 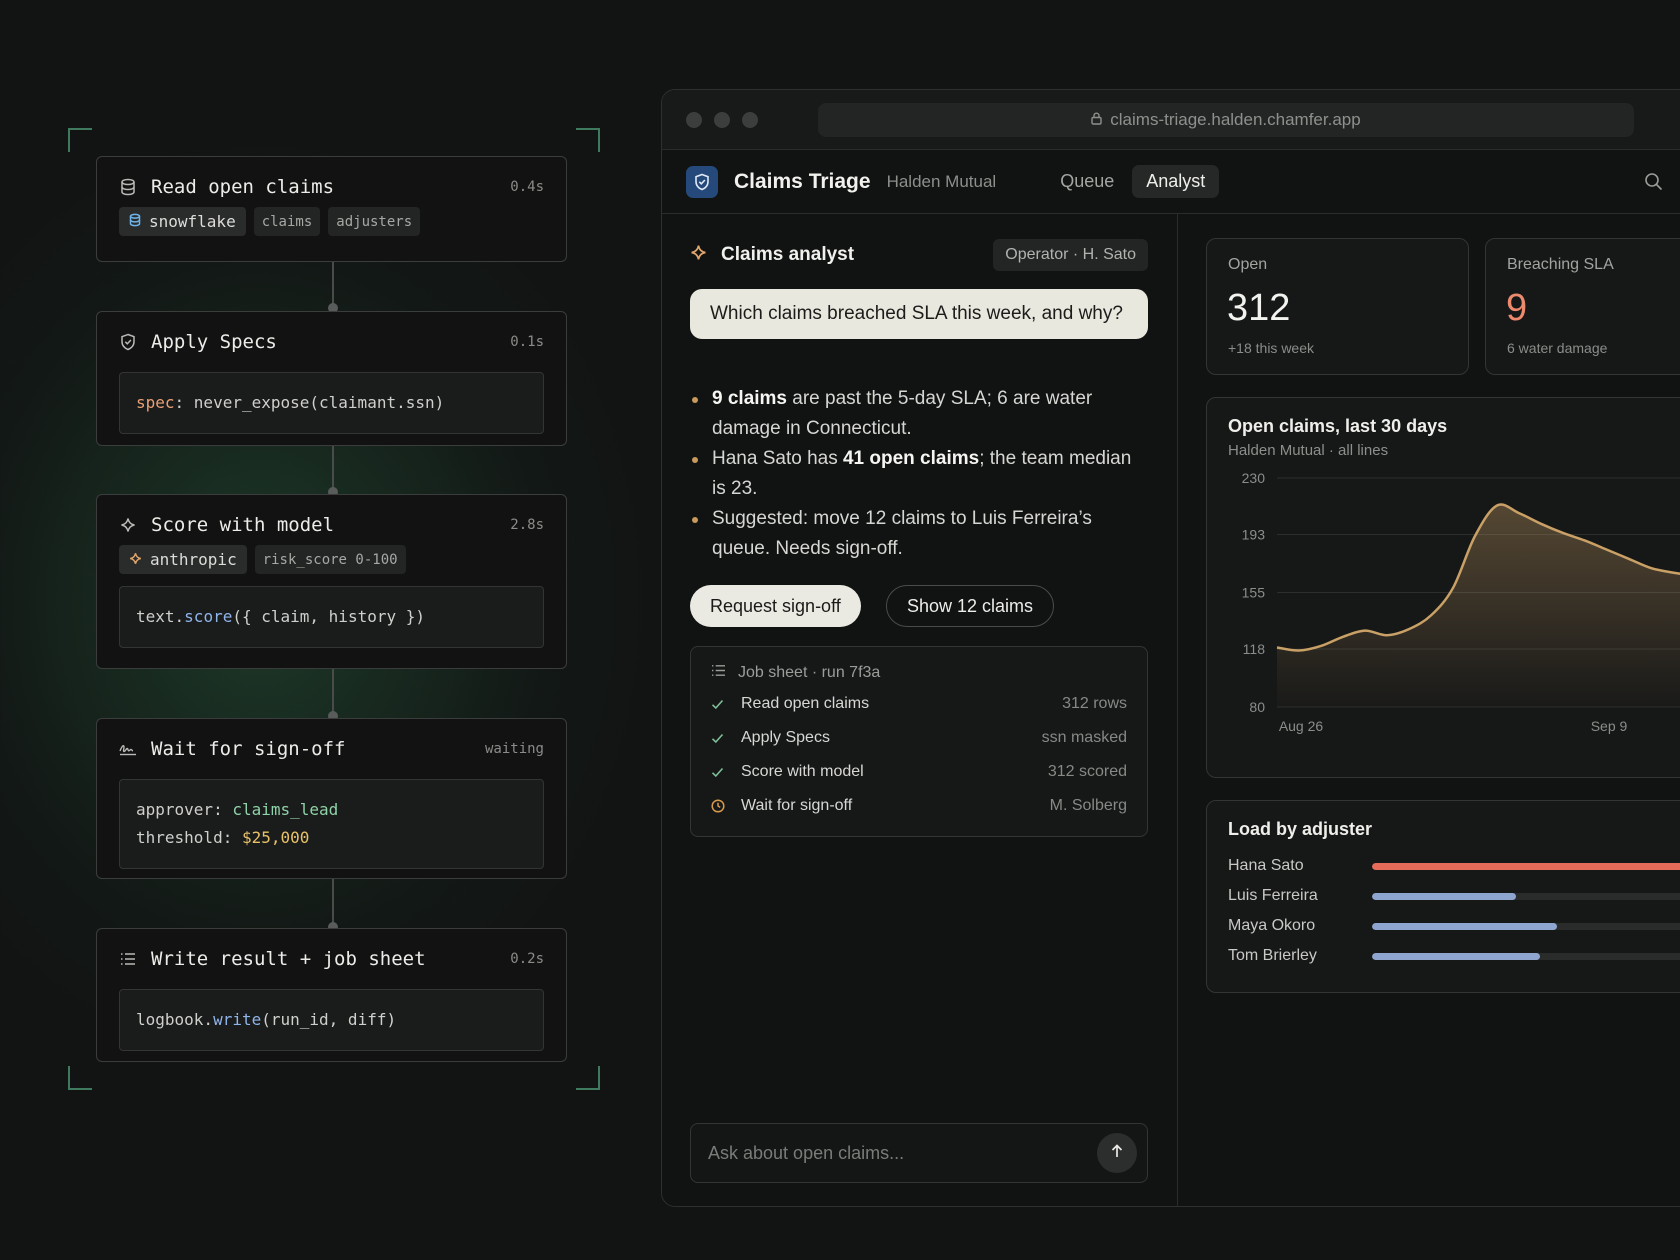 What do you see at coordinates (1461, 602) in the screenshot?
I see `open-claims-chart: 80 118 155 193 230 Aug 26 Sep 9` at bounding box center [1461, 602].